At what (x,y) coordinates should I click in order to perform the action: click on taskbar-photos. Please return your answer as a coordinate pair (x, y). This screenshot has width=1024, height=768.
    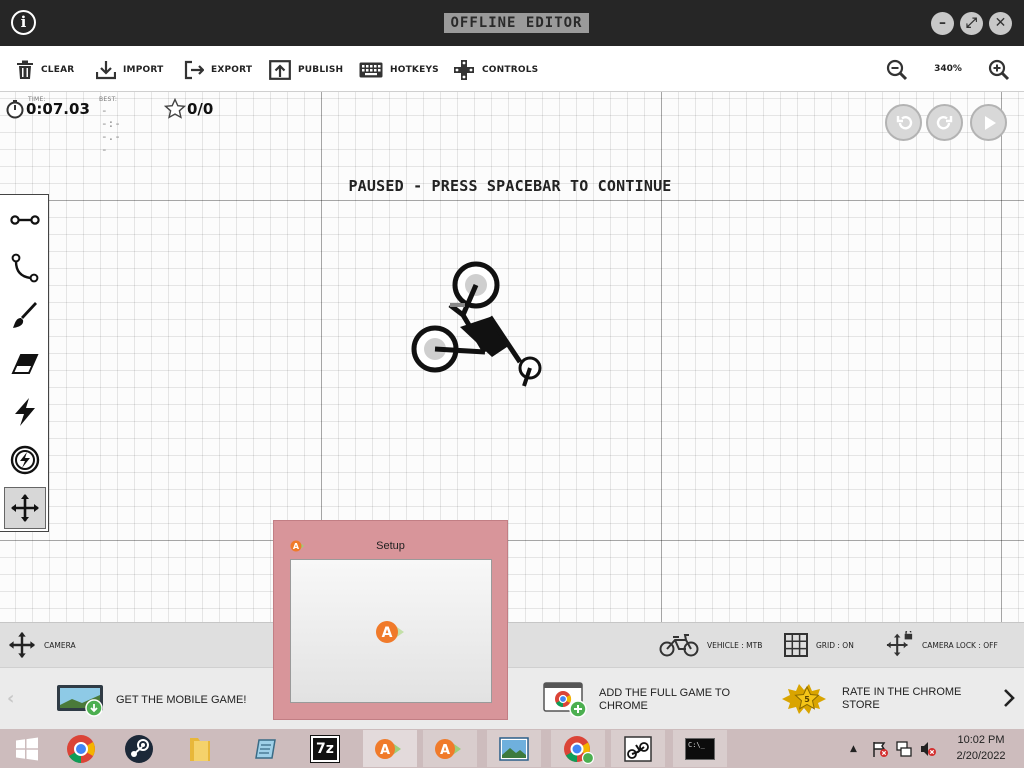
    Looking at the image, I should click on (514, 748).